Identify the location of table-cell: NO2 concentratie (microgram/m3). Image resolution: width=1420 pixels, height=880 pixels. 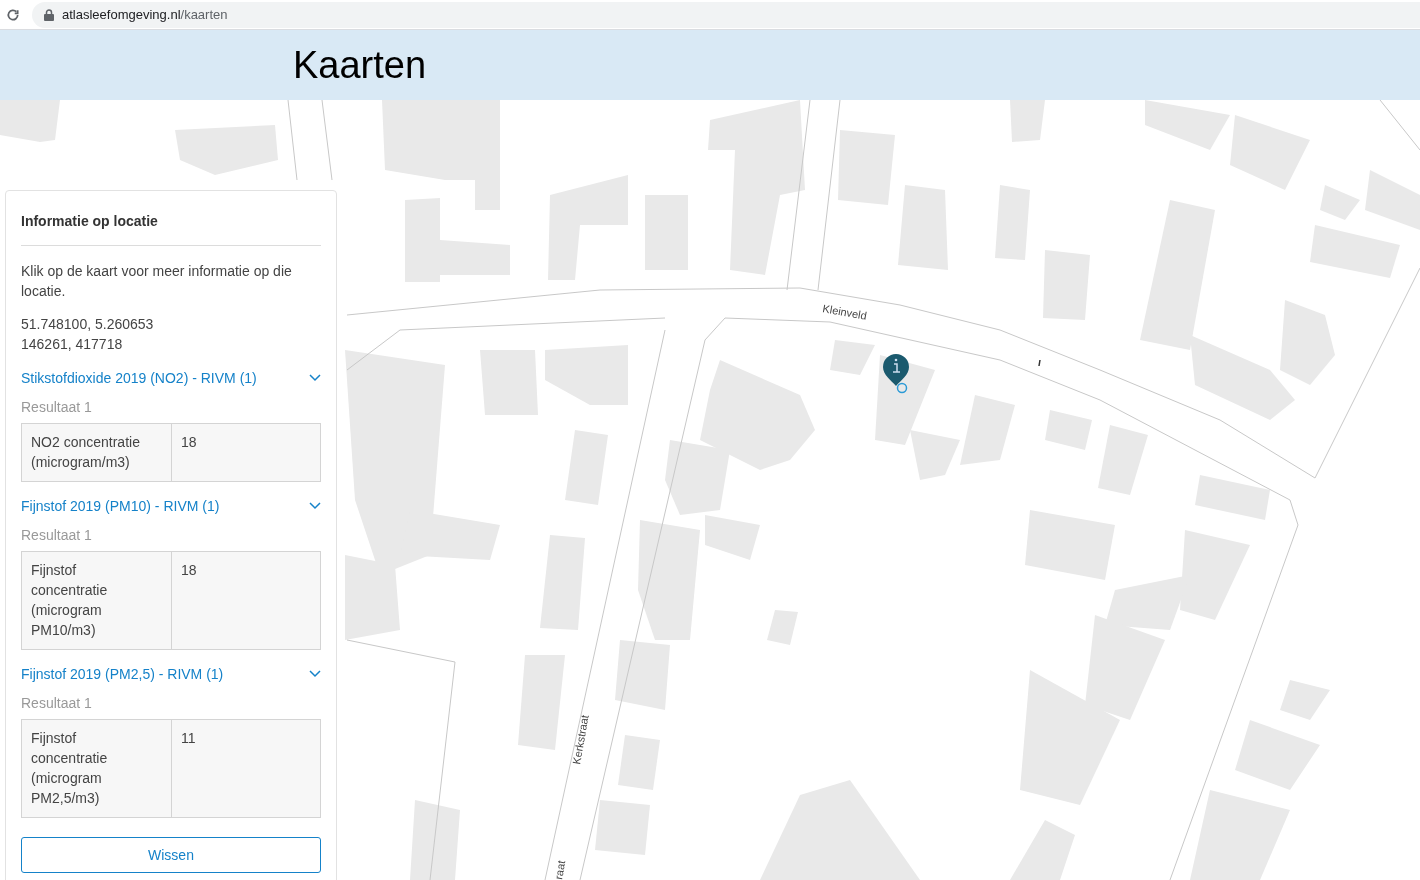
(96, 452).